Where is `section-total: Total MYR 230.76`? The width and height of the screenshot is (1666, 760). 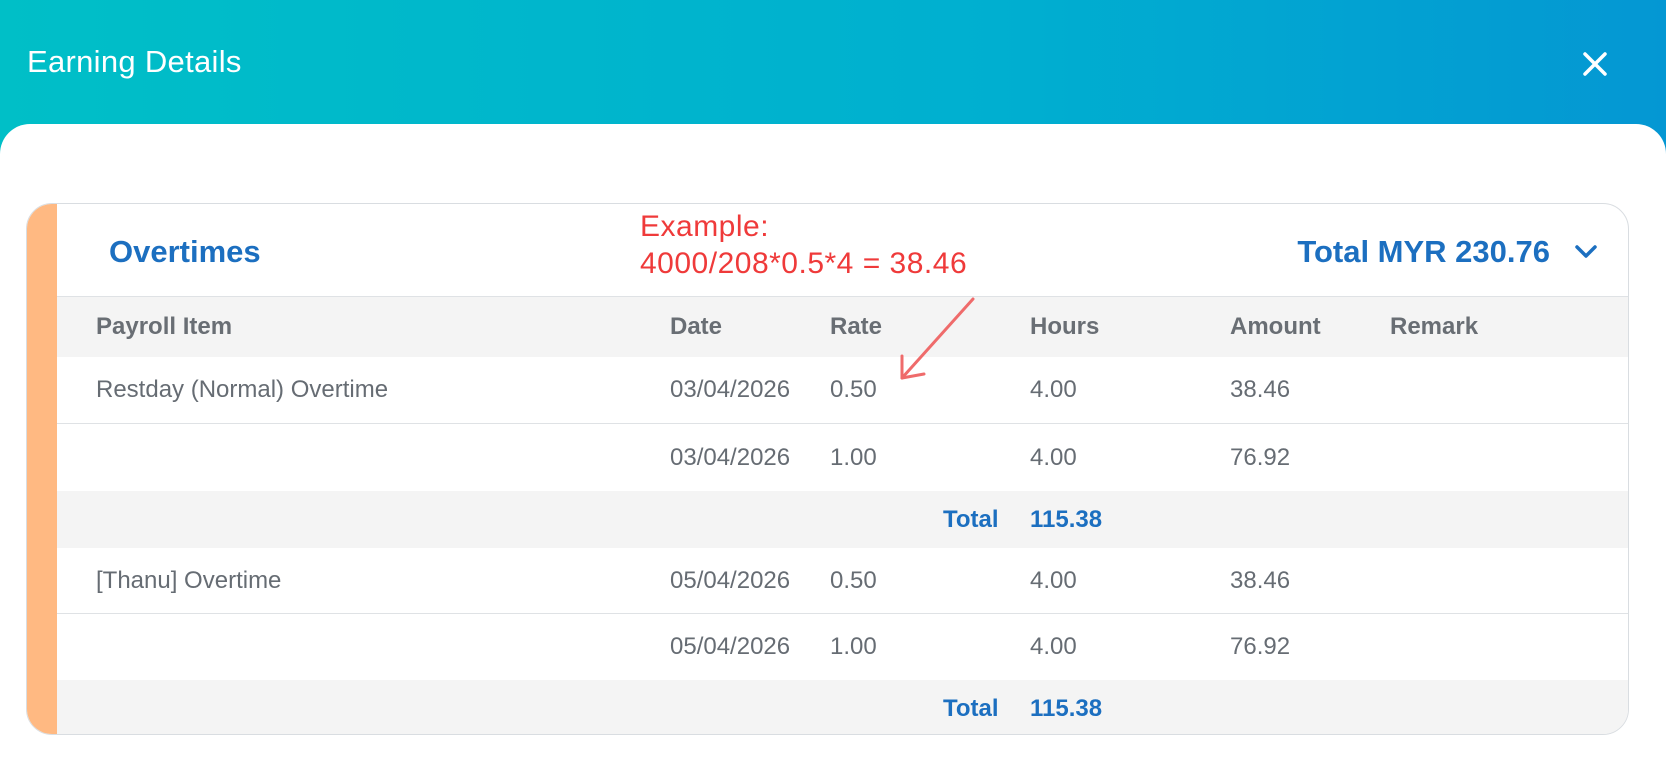 section-total: Total MYR 230.76 is located at coordinates (1423, 251).